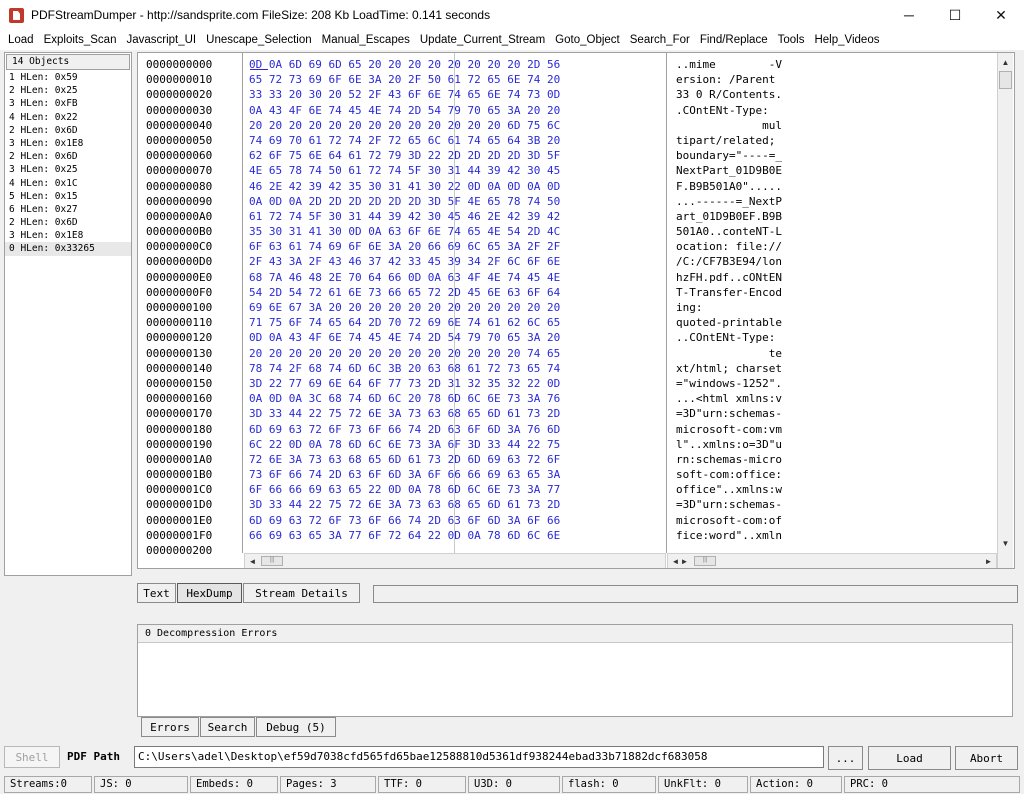 The width and height of the screenshot is (1024, 794). I want to click on scroll-left-button: ◄, so click(252, 561).